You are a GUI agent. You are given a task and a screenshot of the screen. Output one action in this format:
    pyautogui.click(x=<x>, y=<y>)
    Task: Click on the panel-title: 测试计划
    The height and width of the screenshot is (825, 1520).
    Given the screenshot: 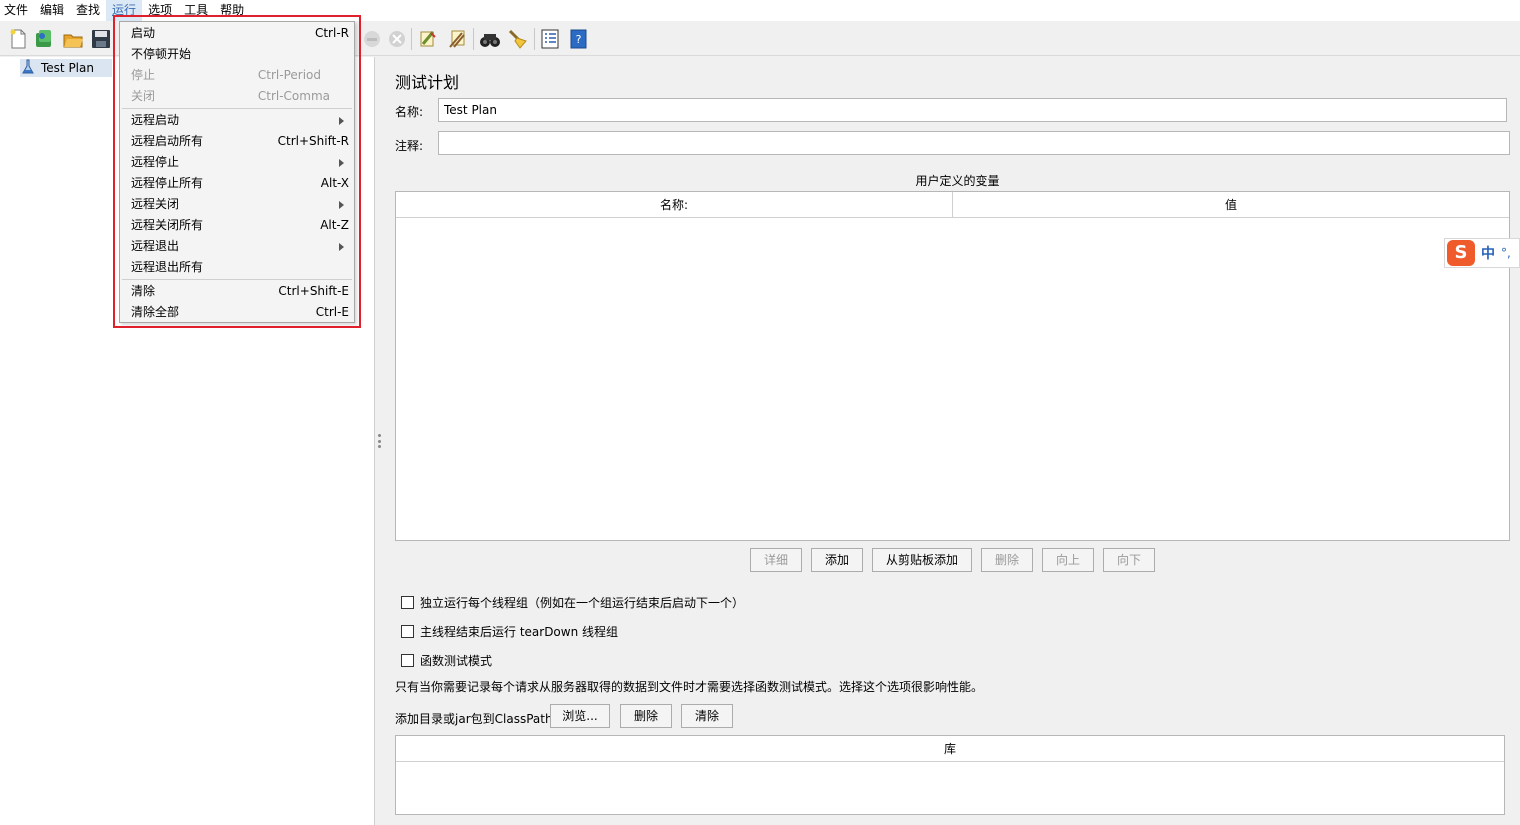 What is the action you would take?
    pyautogui.click(x=427, y=82)
    